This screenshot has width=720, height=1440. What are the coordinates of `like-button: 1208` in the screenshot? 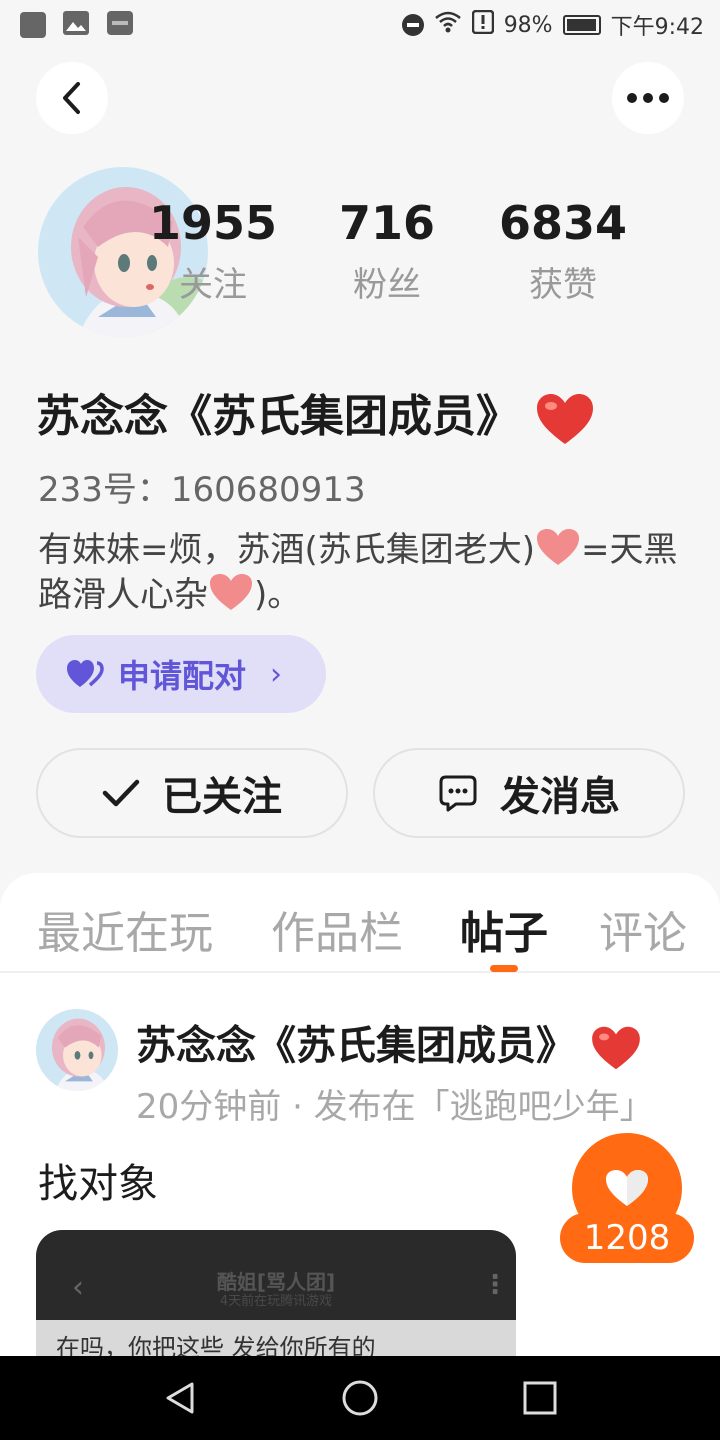 It's located at (627, 1198).